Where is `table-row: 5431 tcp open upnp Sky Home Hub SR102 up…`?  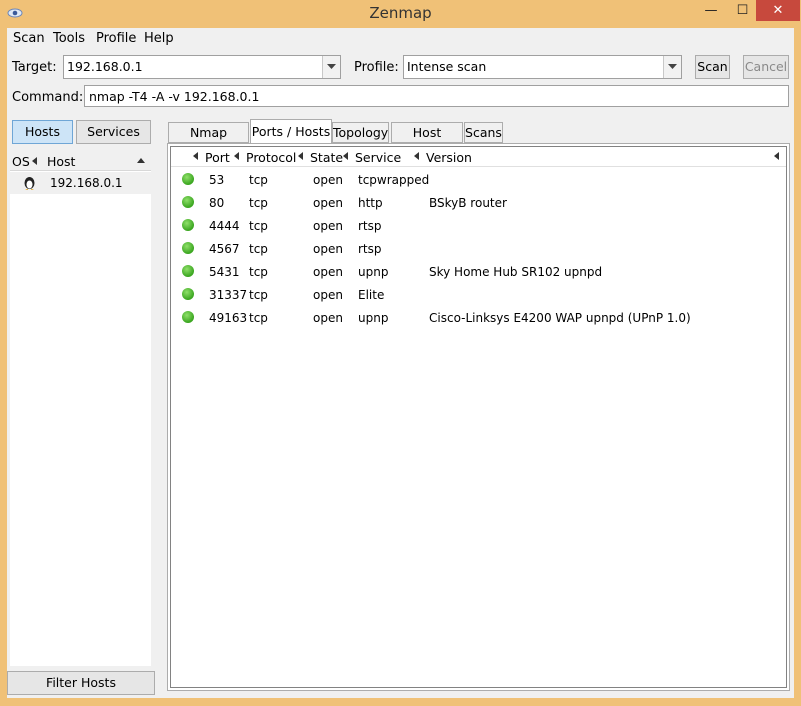 table-row: 5431 tcp open upnp Sky Home Hub SR102 up… is located at coordinates (478, 271).